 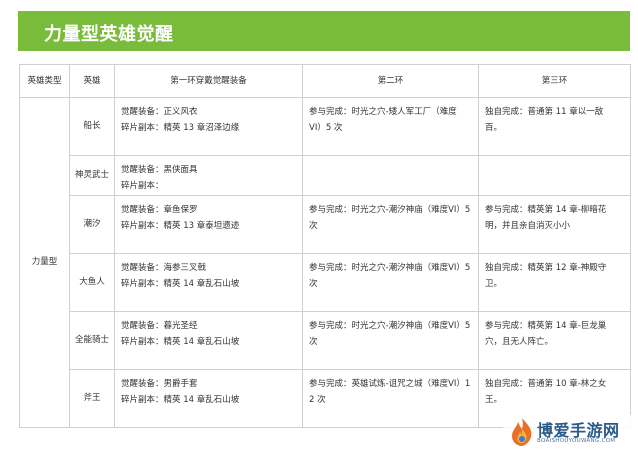 What do you see at coordinates (159, 170) in the screenshot?
I see `ring1-equip: 觉醒装备：黑侠面具` at bounding box center [159, 170].